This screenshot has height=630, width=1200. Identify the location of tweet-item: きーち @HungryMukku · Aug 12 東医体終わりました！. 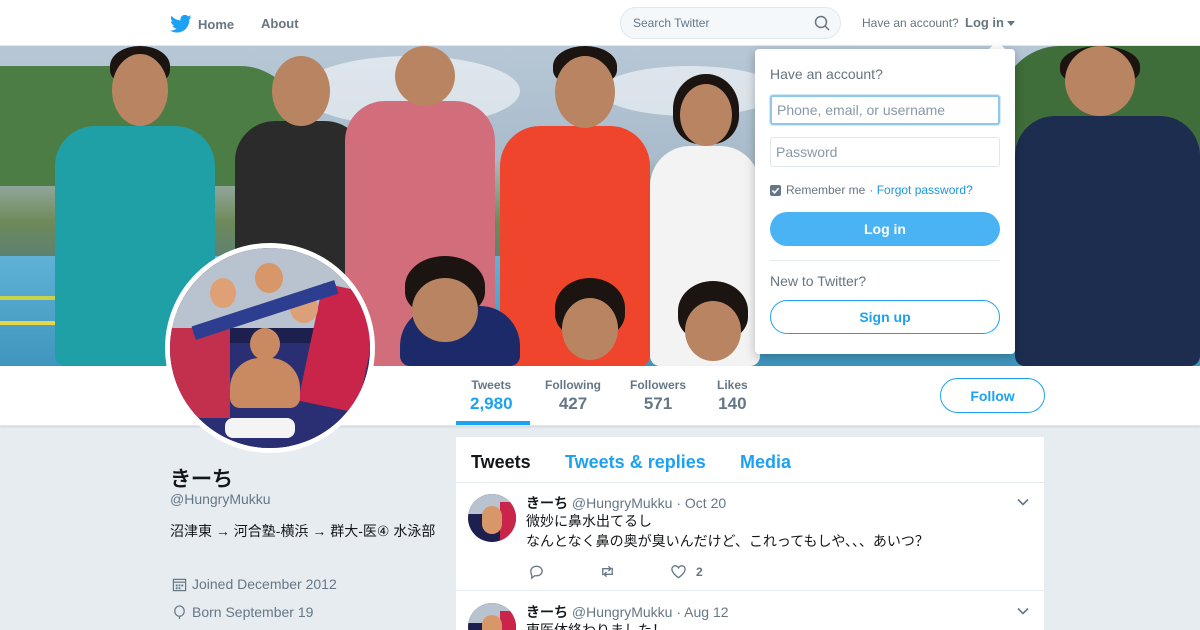
(750, 611).